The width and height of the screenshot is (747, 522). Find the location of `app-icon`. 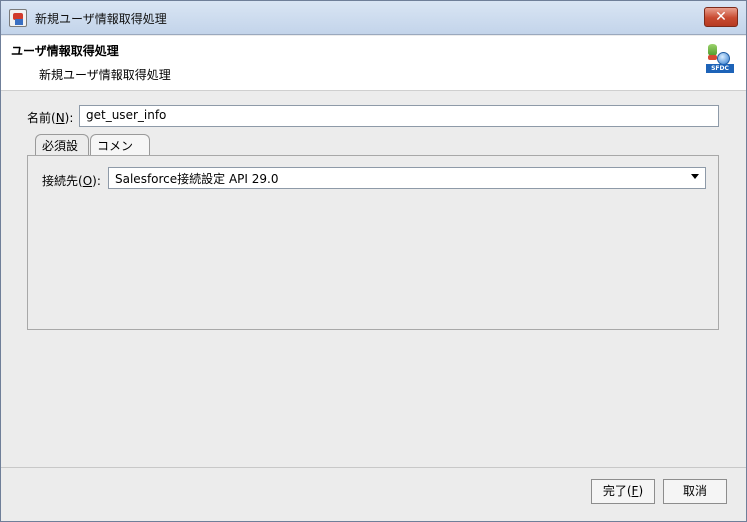

app-icon is located at coordinates (18, 18).